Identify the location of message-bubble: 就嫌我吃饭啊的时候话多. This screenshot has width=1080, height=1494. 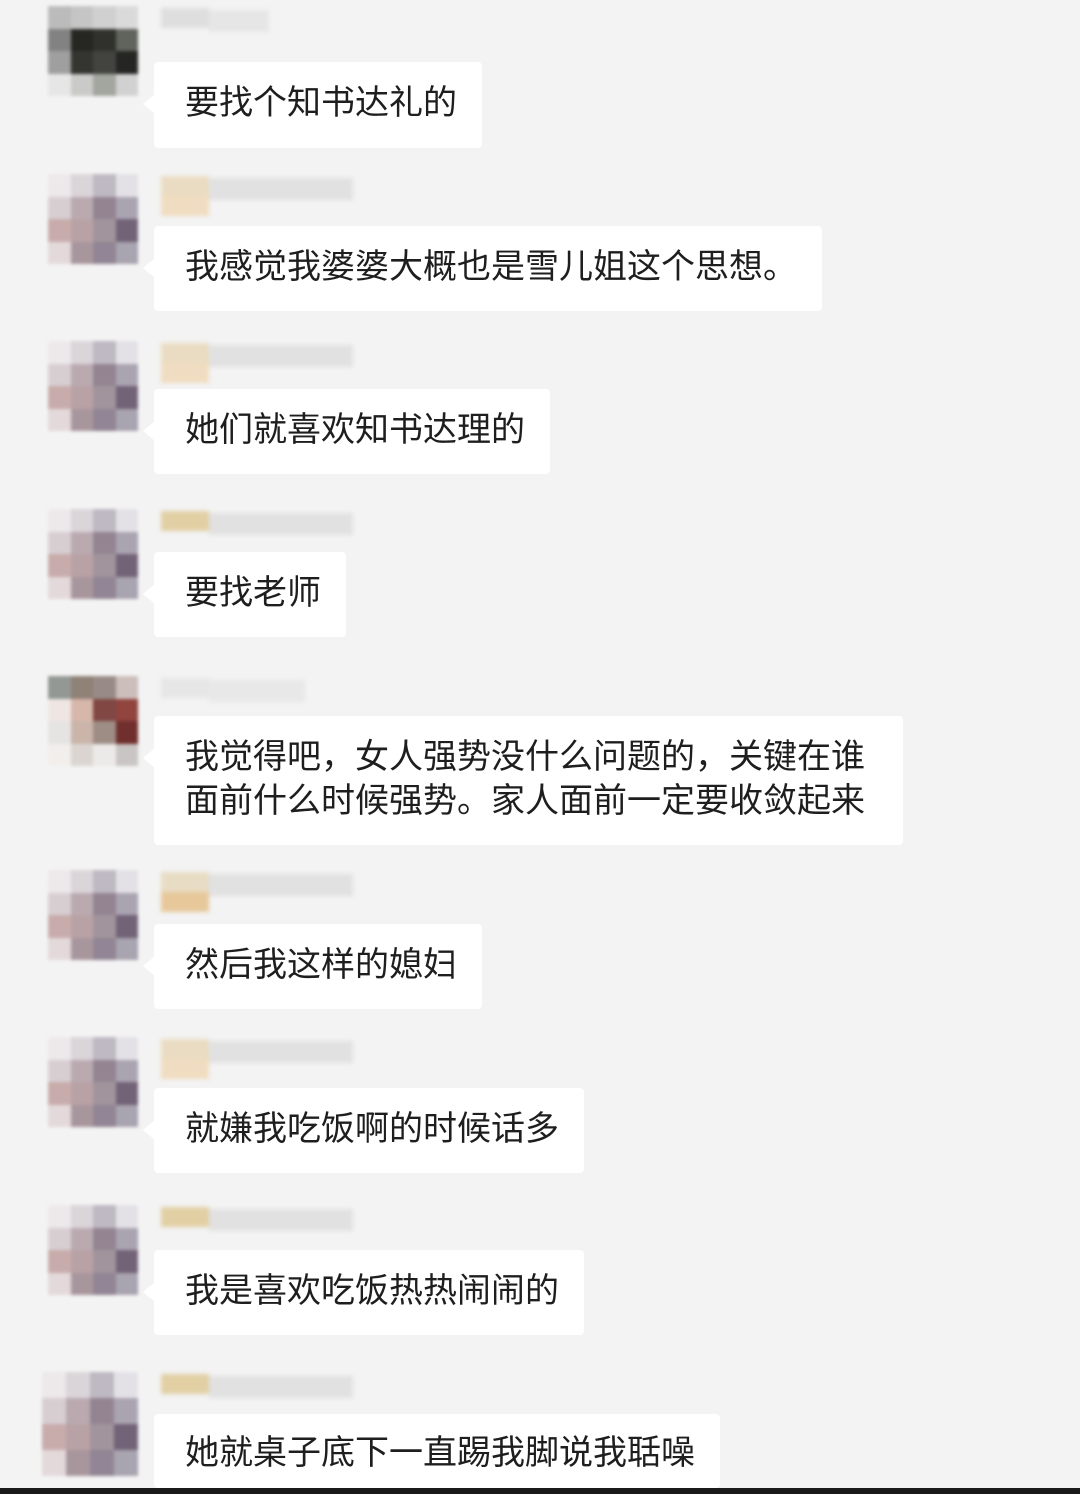
(363, 1130).